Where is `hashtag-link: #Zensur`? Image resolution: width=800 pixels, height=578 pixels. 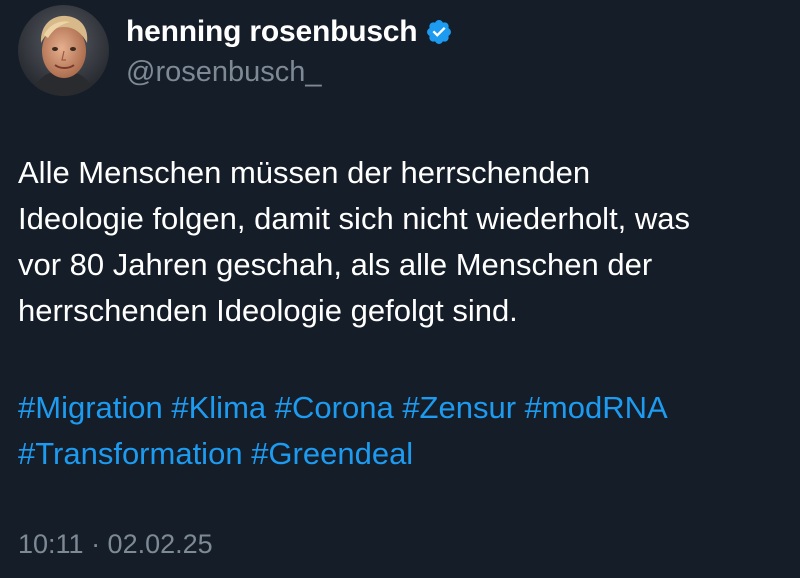
hashtag-link: #Zensur is located at coordinates (459, 407).